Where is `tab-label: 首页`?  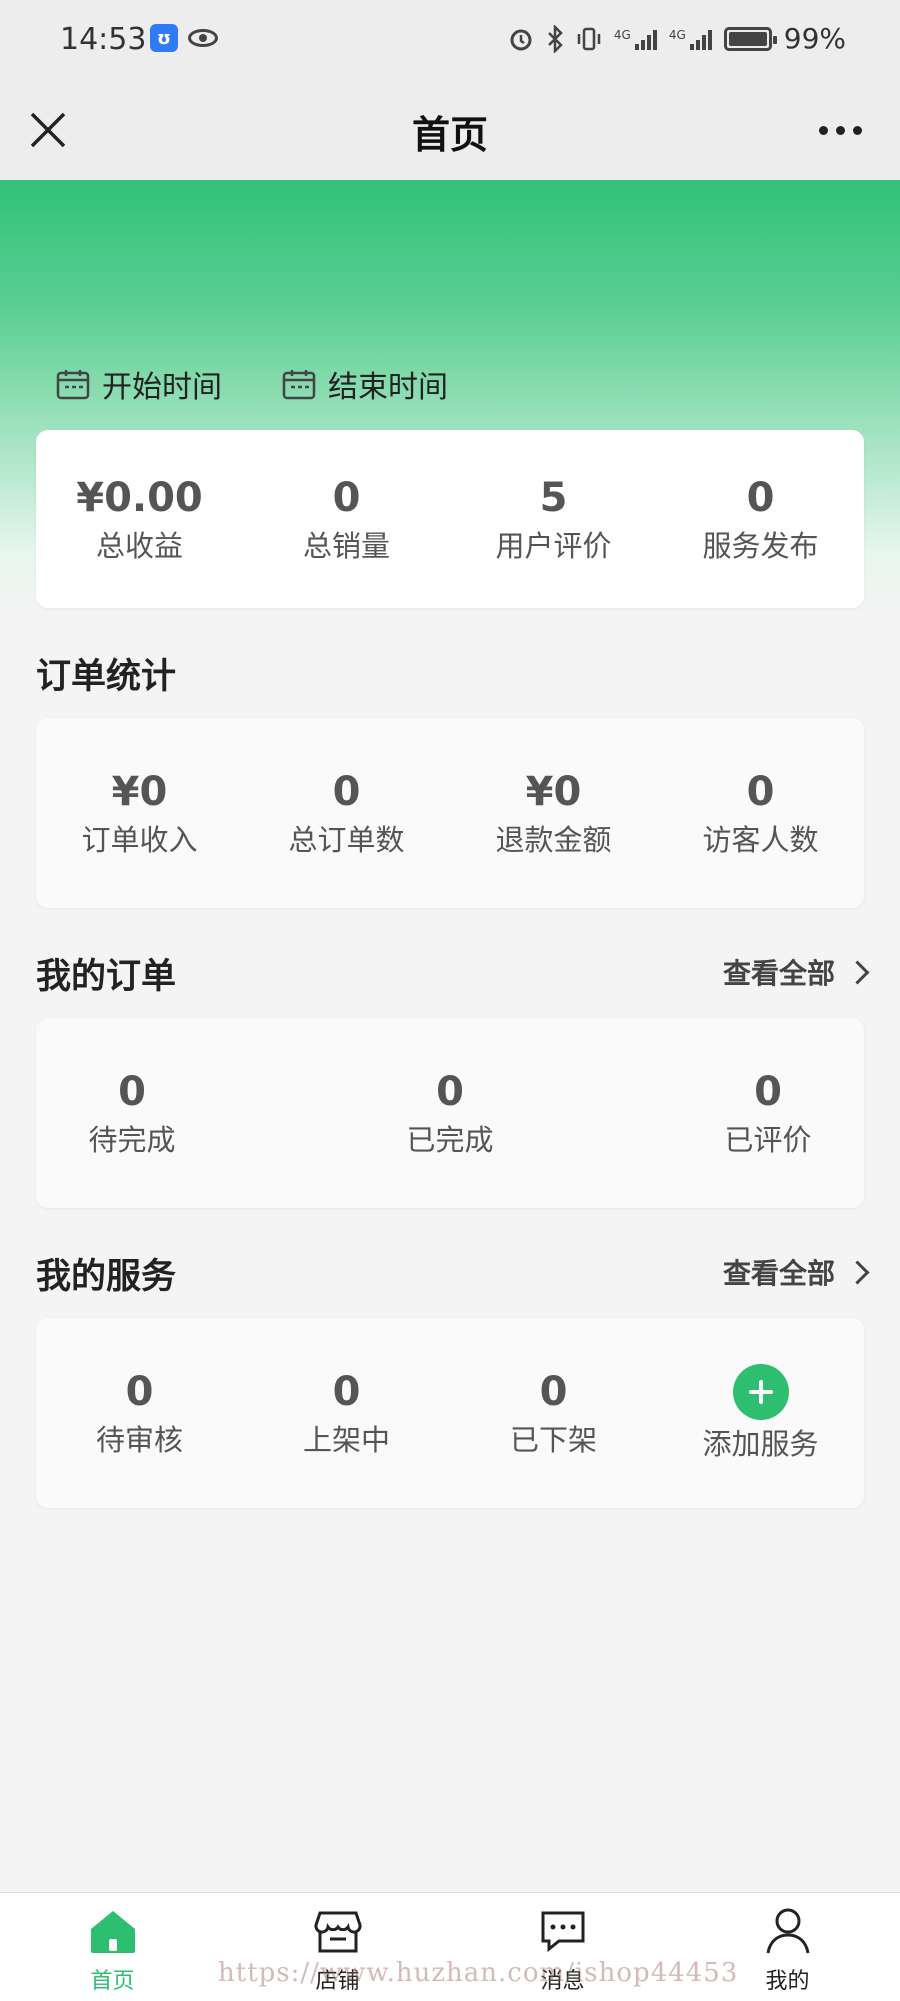
tab-label: 首页 is located at coordinates (112, 1981).